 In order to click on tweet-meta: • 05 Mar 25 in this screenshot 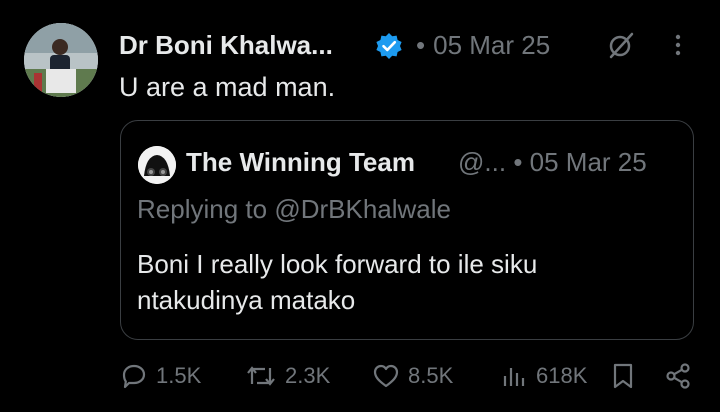, I will do `click(483, 45)`.